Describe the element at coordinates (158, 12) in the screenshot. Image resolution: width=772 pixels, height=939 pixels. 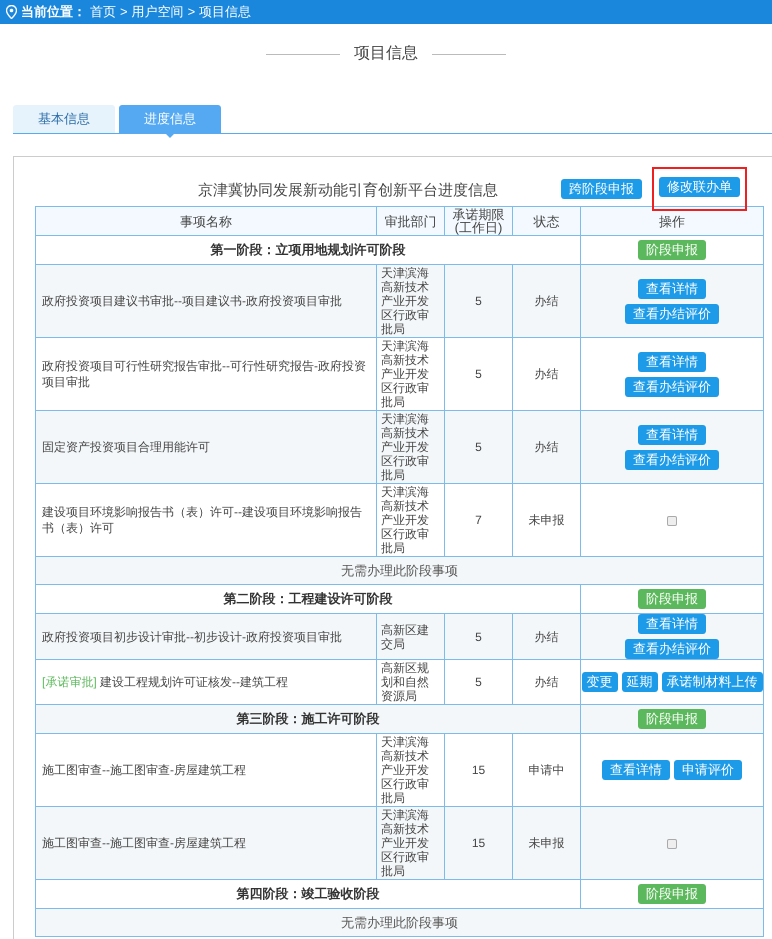
I see `breadcrumb-link: 用户空间` at that location.